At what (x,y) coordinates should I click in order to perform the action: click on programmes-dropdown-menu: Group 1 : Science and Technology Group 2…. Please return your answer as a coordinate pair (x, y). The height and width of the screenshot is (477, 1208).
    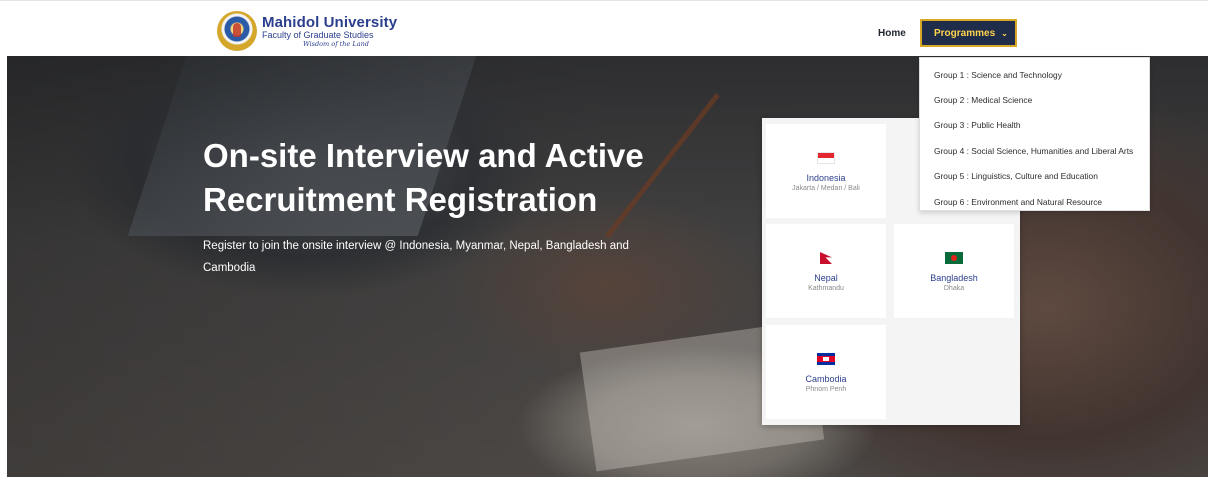
    Looking at the image, I should click on (1034, 134).